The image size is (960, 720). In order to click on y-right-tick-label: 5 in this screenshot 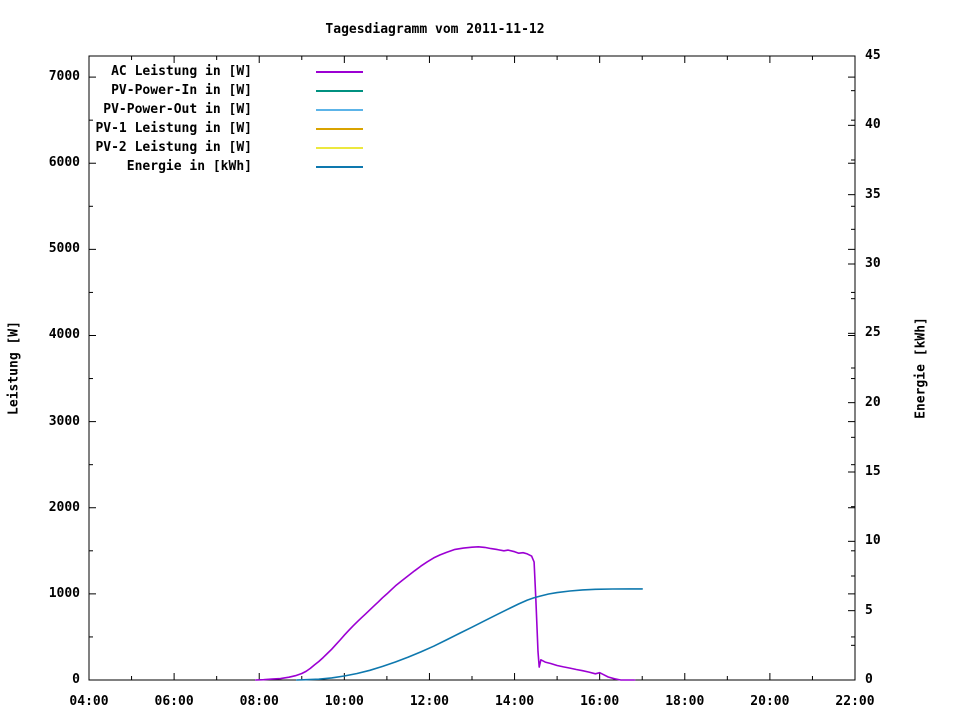, I will do `click(869, 610)`.